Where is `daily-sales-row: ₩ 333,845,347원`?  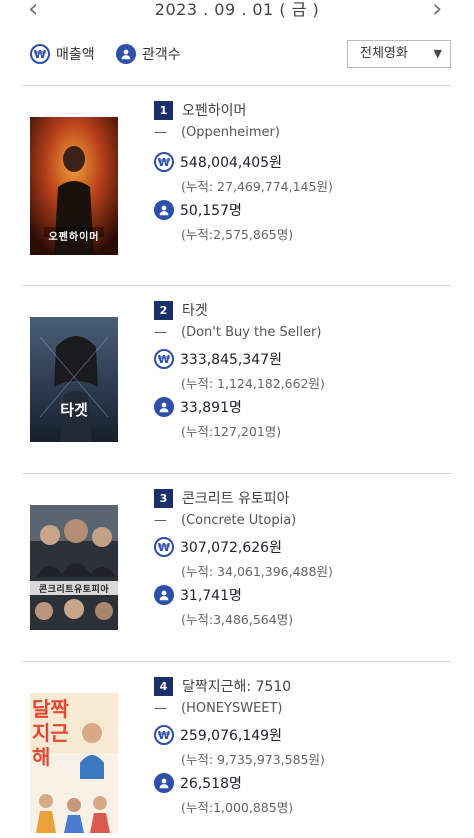
daily-sales-row: ₩ 333,845,347원 is located at coordinates (218, 359).